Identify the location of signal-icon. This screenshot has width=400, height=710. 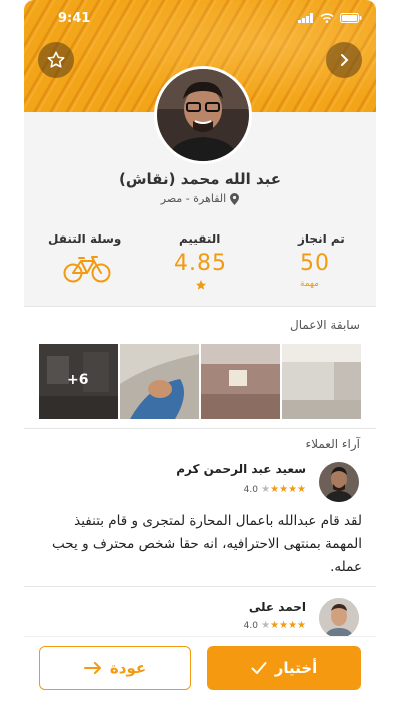
(305, 18).